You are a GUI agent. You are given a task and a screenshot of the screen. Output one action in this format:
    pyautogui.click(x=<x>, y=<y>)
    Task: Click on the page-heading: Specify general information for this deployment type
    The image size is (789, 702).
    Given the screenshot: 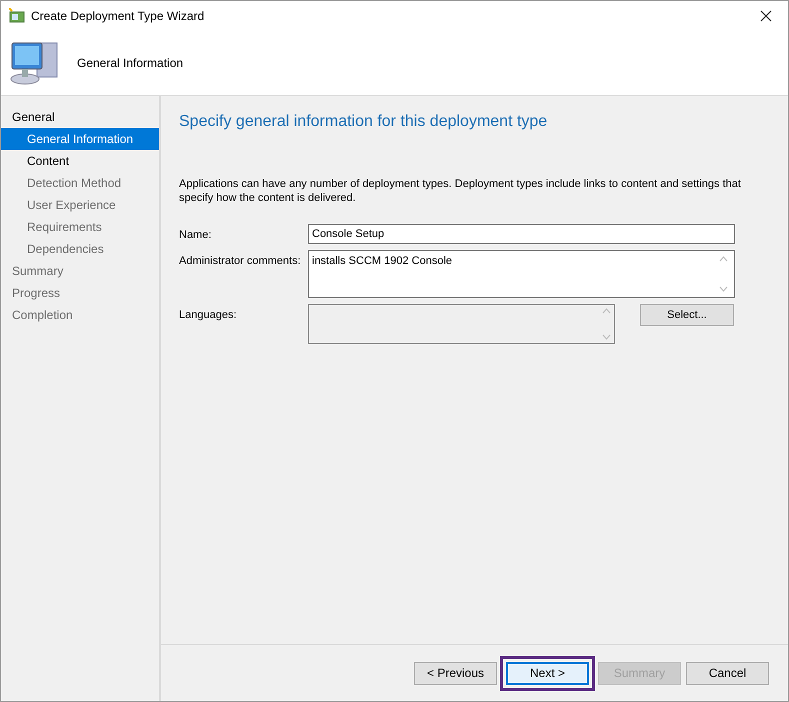 What is the action you would take?
    pyautogui.click(x=363, y=122)
    